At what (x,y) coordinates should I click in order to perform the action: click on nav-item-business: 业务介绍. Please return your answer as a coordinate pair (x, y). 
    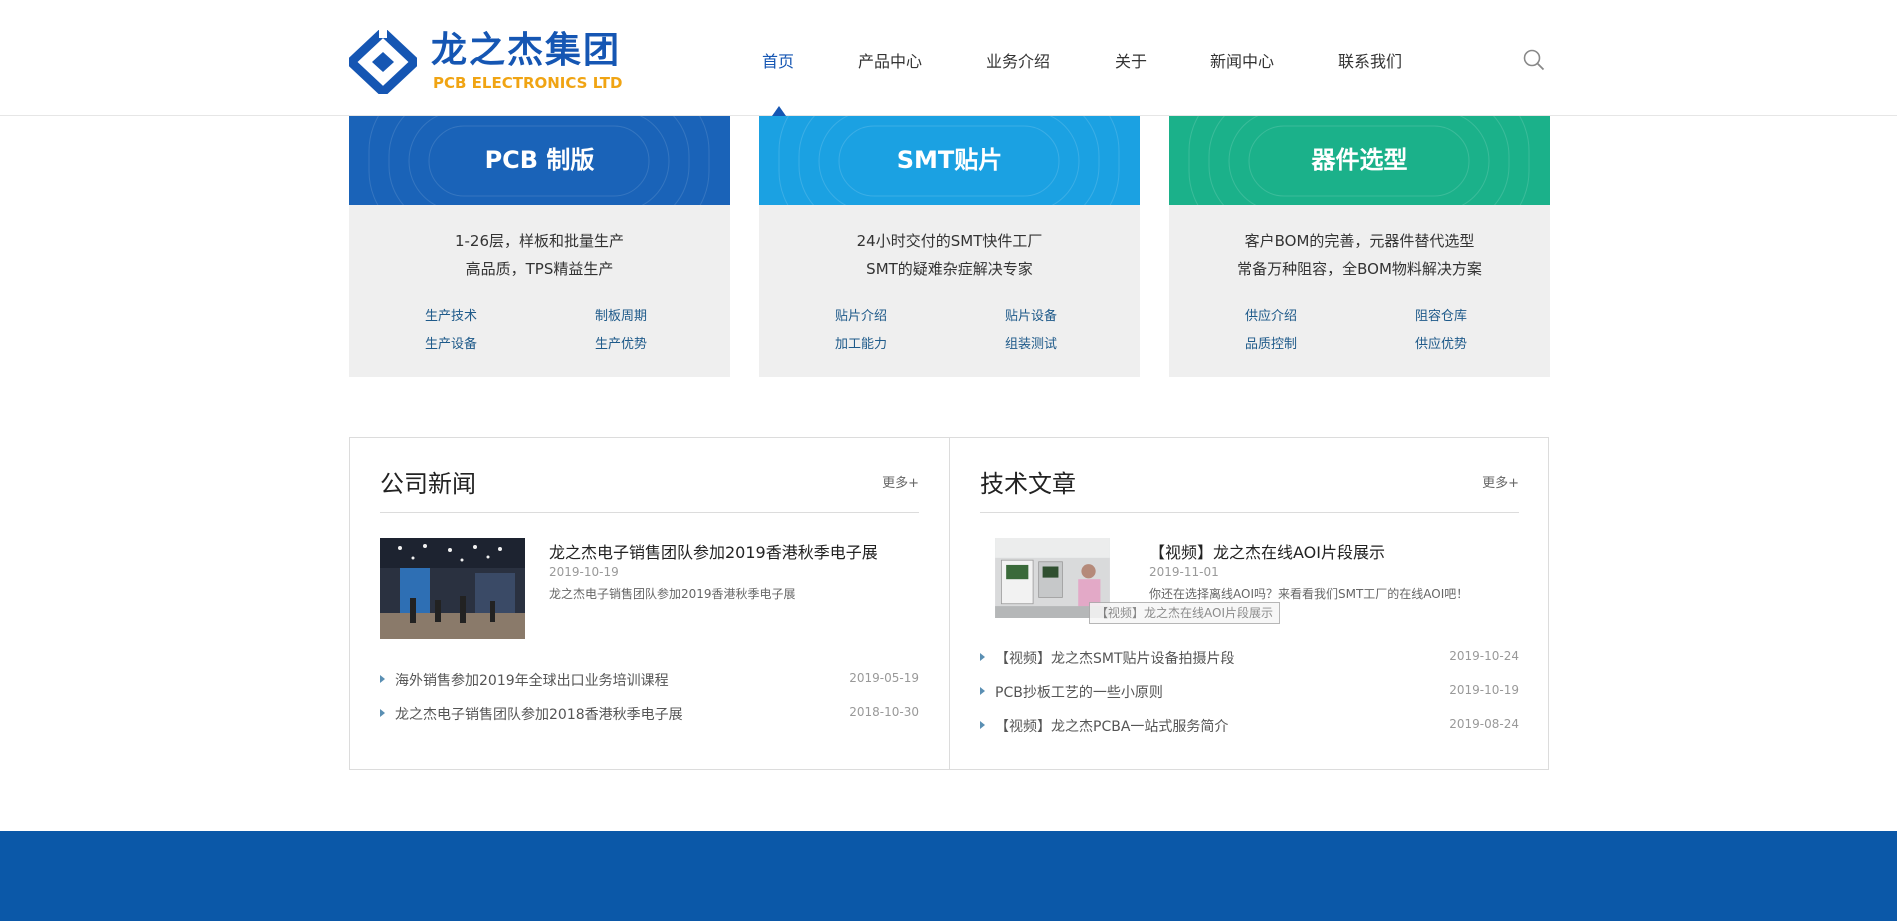
    Looking at the image, I should click on (1018, 60).